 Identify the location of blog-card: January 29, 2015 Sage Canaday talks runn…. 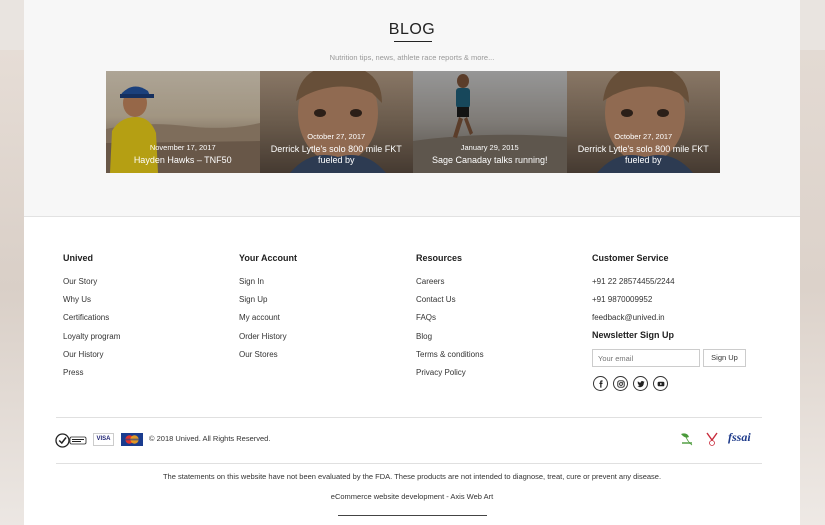
(490, 122).